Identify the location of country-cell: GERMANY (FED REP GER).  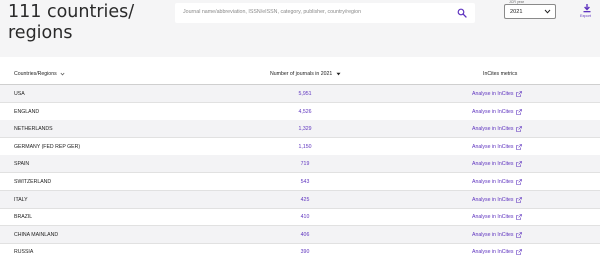
(47, 146).